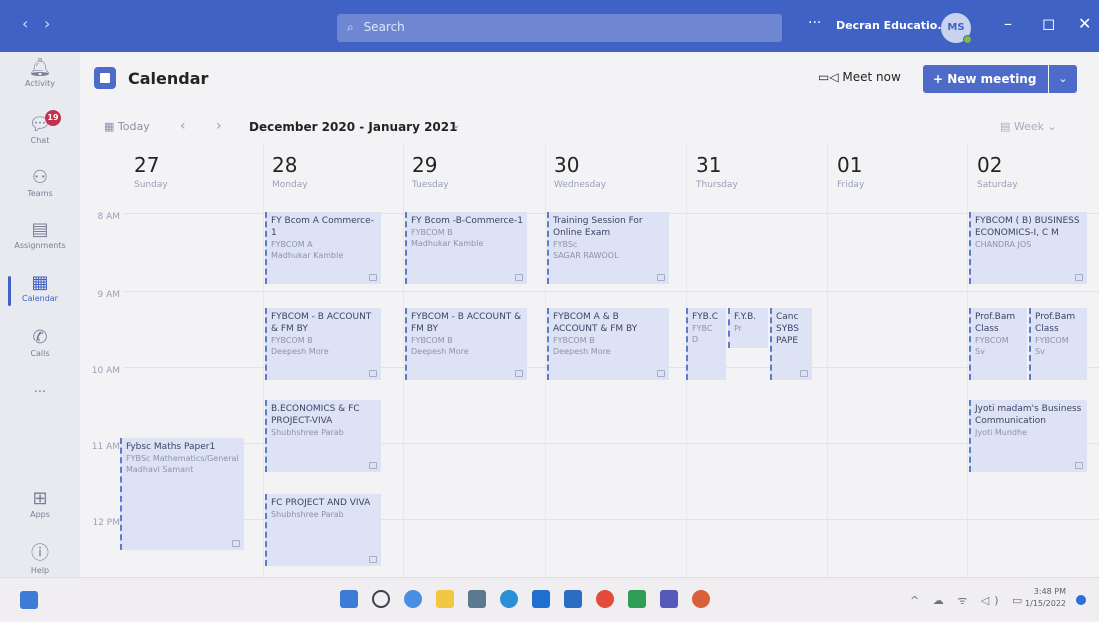 The width and height of the screenshot is (1099, 622). What do you see at coordinates (1081, 600) in the screenshot?
I see `notification-icon` at bounding box center [1081, 600].